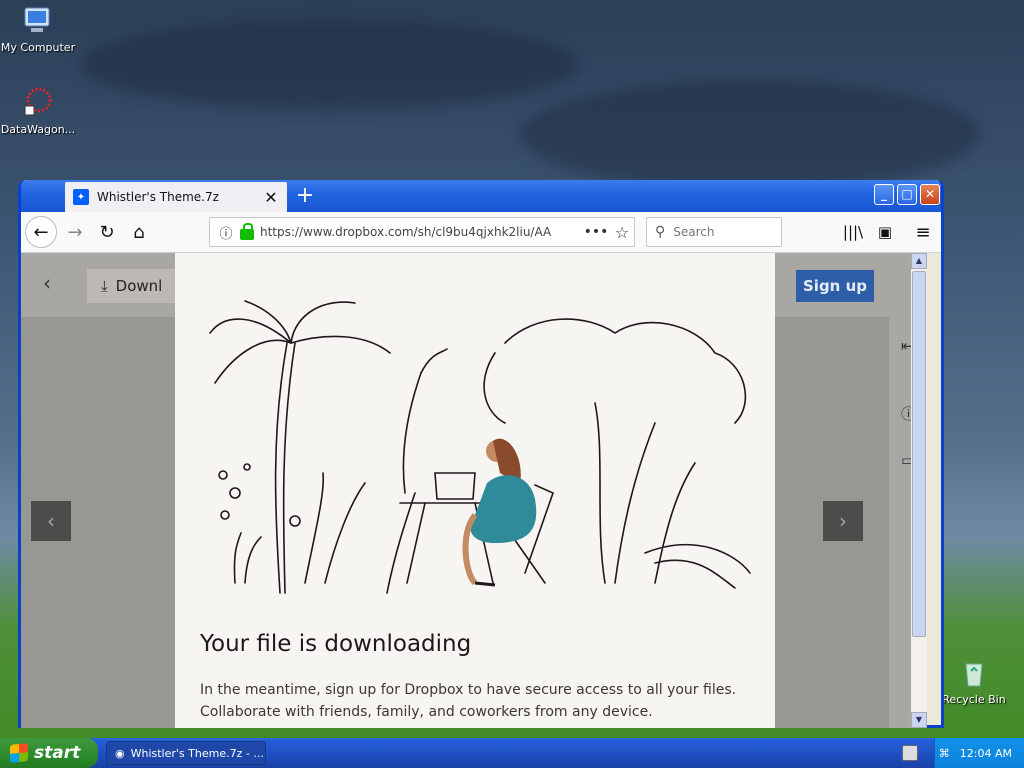  Describe the element at coordinates (104, 286) in the screenshot. I see `download-icon: ⤓` at that location.